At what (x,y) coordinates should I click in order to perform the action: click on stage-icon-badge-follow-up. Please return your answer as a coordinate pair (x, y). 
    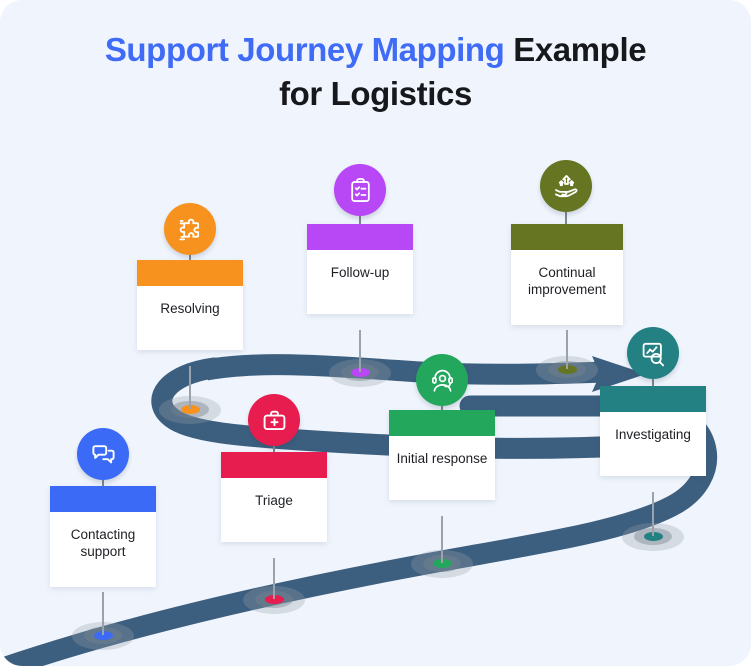
    Looking at the image, I should click on (360, 190).